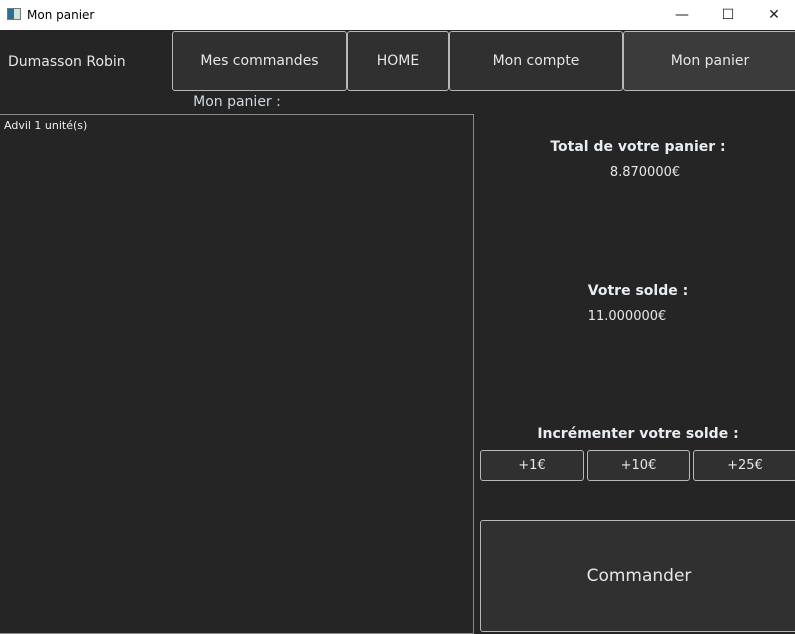 The width and height of the screenshot is (795, 634). I want to click on list-item: Advil 1 unité(s), so click(236, 125).